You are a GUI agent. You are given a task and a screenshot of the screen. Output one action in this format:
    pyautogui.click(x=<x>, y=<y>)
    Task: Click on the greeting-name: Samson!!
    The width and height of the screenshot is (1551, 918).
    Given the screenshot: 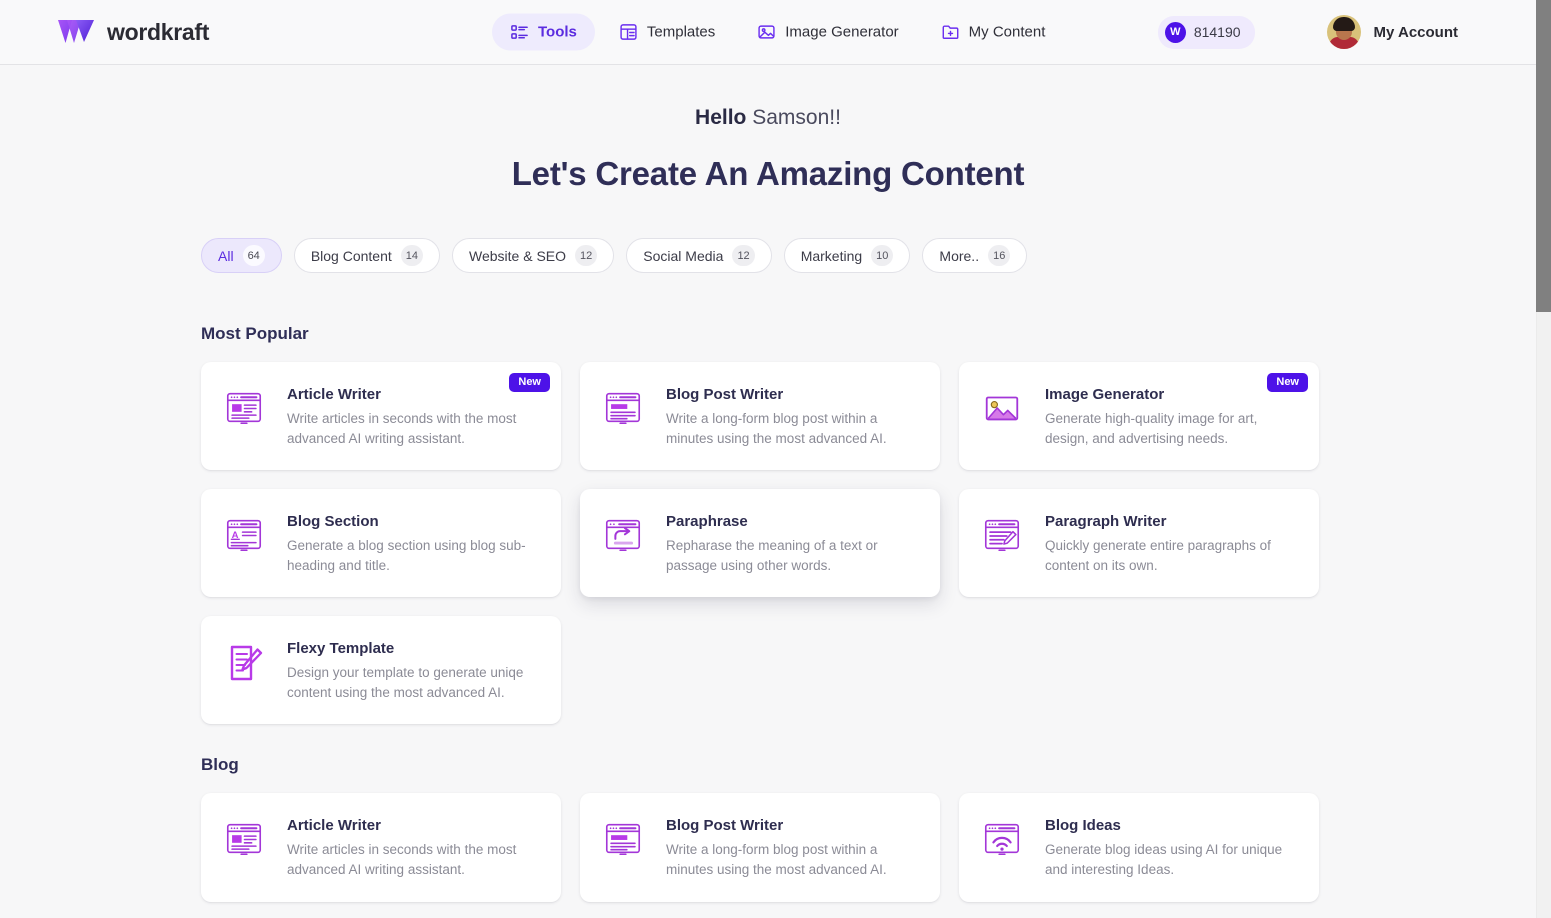 What is the action you would take?
    pyautogui.click(x=793, y=117)
    